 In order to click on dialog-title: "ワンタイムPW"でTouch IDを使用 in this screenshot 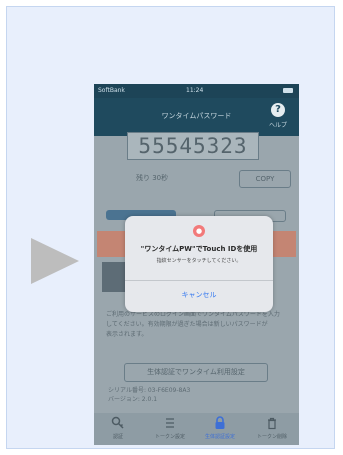, I will do `click(199, 249)`.